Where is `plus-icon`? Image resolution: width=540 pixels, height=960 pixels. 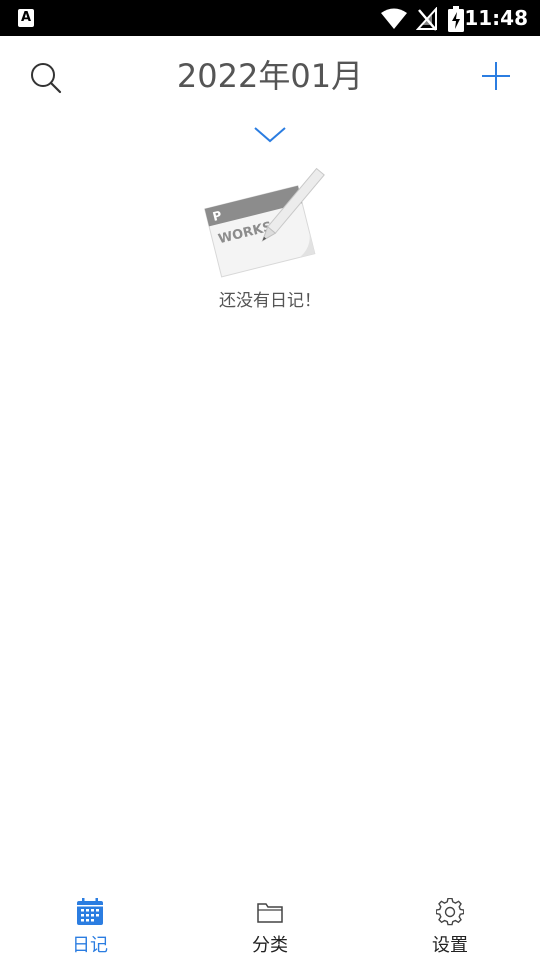 plus-icon is located at coordinates (496, 76).